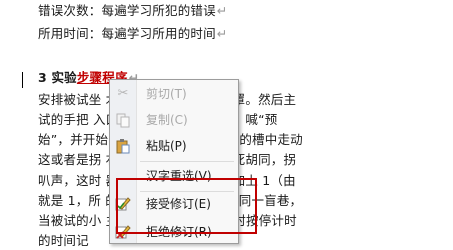  Describe the element at coordinates (123, 120) in the screenshot. I see `copy-icon` at that location.